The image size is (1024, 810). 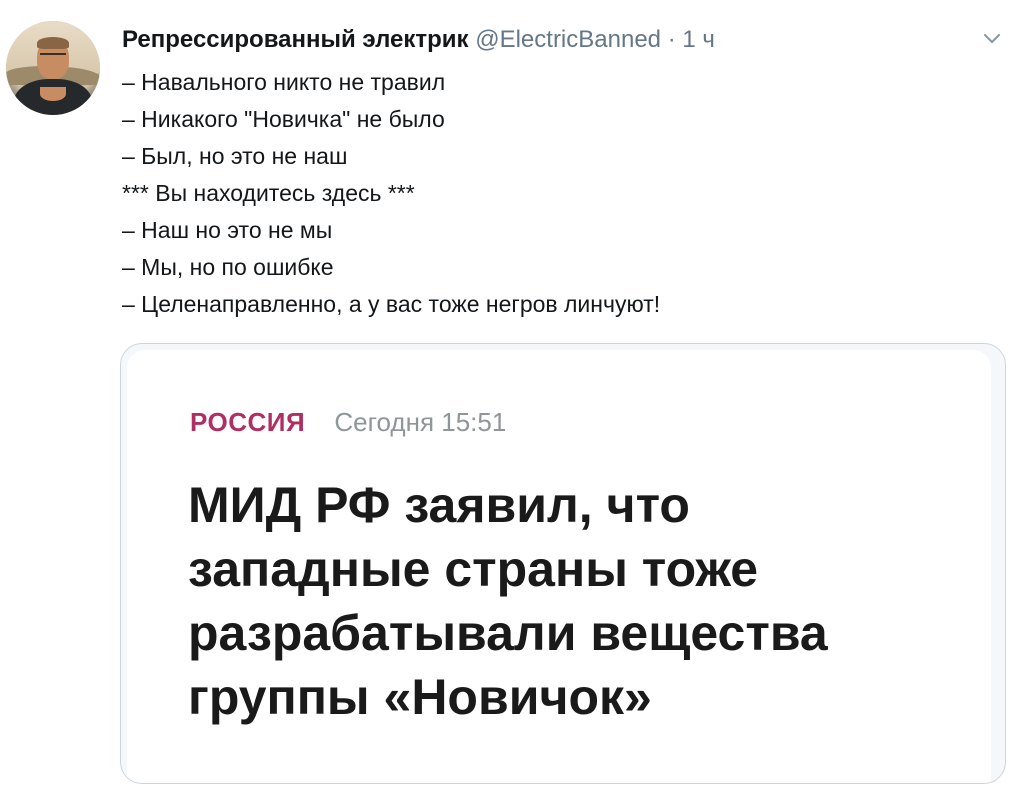 I want to click on headline-line: группы «Новичок», so click(x=420, y=697).